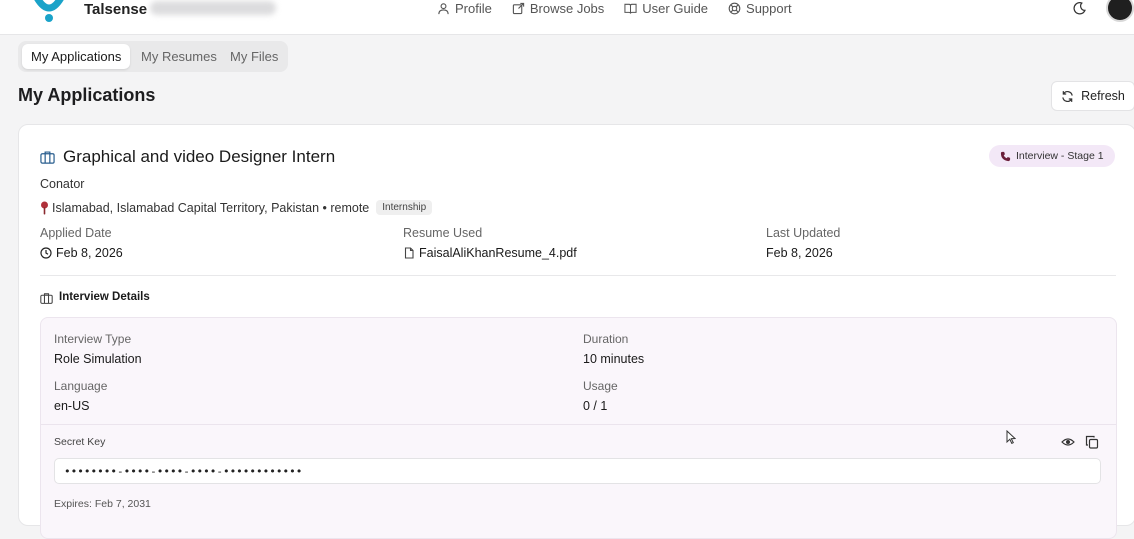 The width and height of the screenshot is (1134, 539). Describe the element at coordinates (1011, 437) in the screenshot. I see `mouse-cursor-icon` at that location.